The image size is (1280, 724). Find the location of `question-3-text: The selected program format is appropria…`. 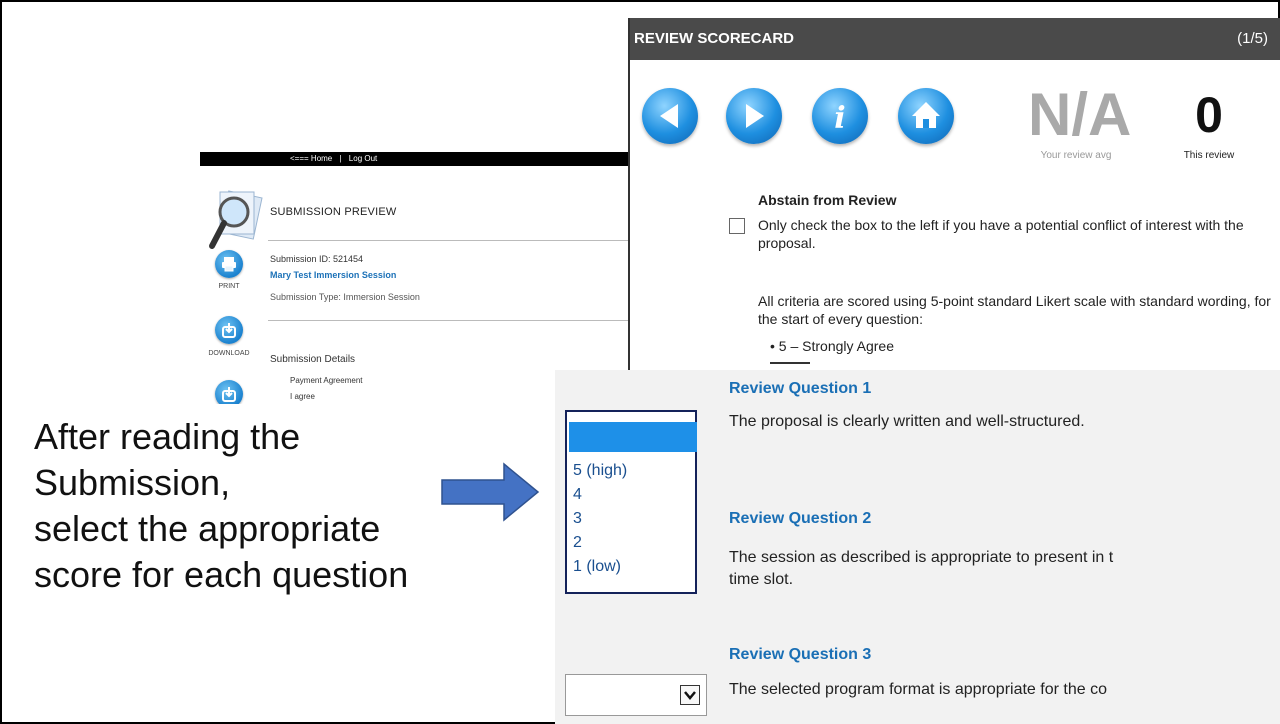

question-3-text: The selected program format is appropria… is located at coordinates (918, 689).